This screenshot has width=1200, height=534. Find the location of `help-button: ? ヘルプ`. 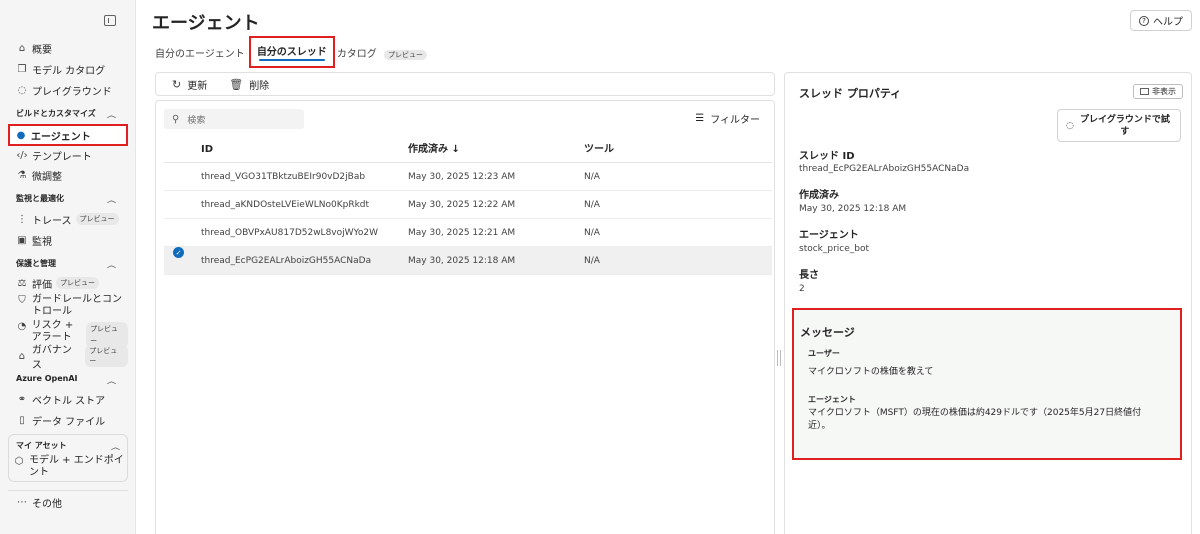

help-button: ? ヘルプ is located at coordinates (1161, 20).